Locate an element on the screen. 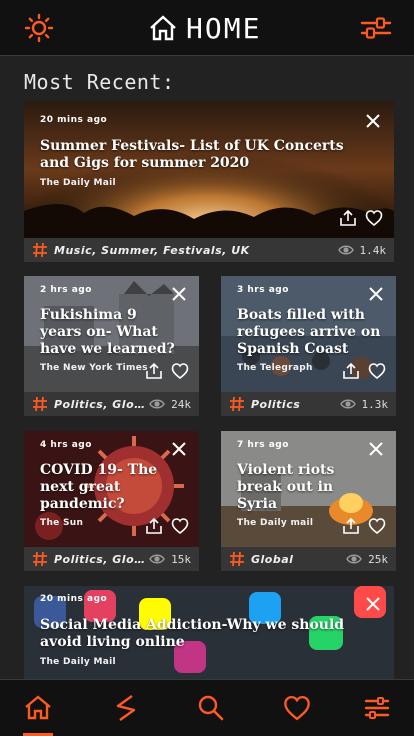 This screenshot has height=736, width=414. nav-heart-icon is located at coordinates (297, 708).